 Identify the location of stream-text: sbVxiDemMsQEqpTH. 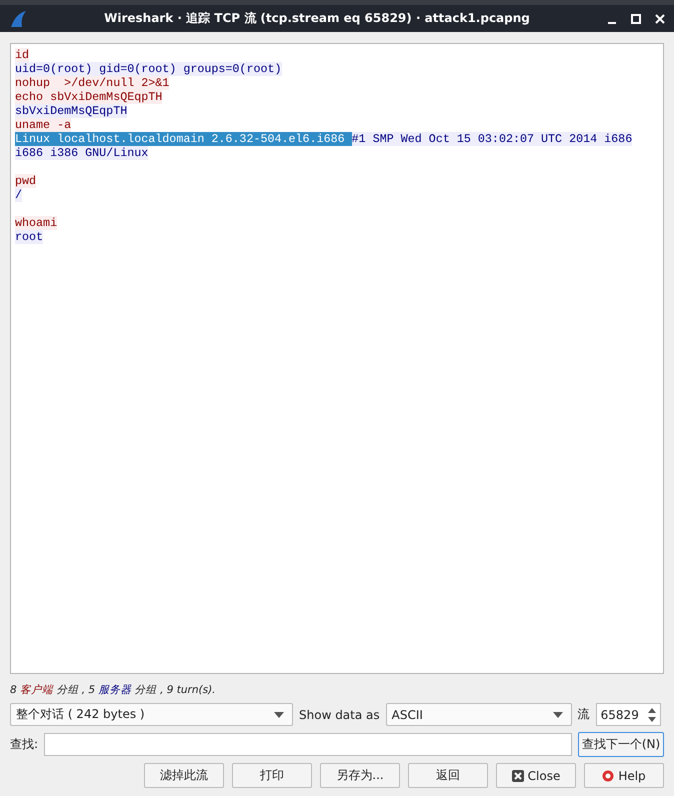
(71, 111).